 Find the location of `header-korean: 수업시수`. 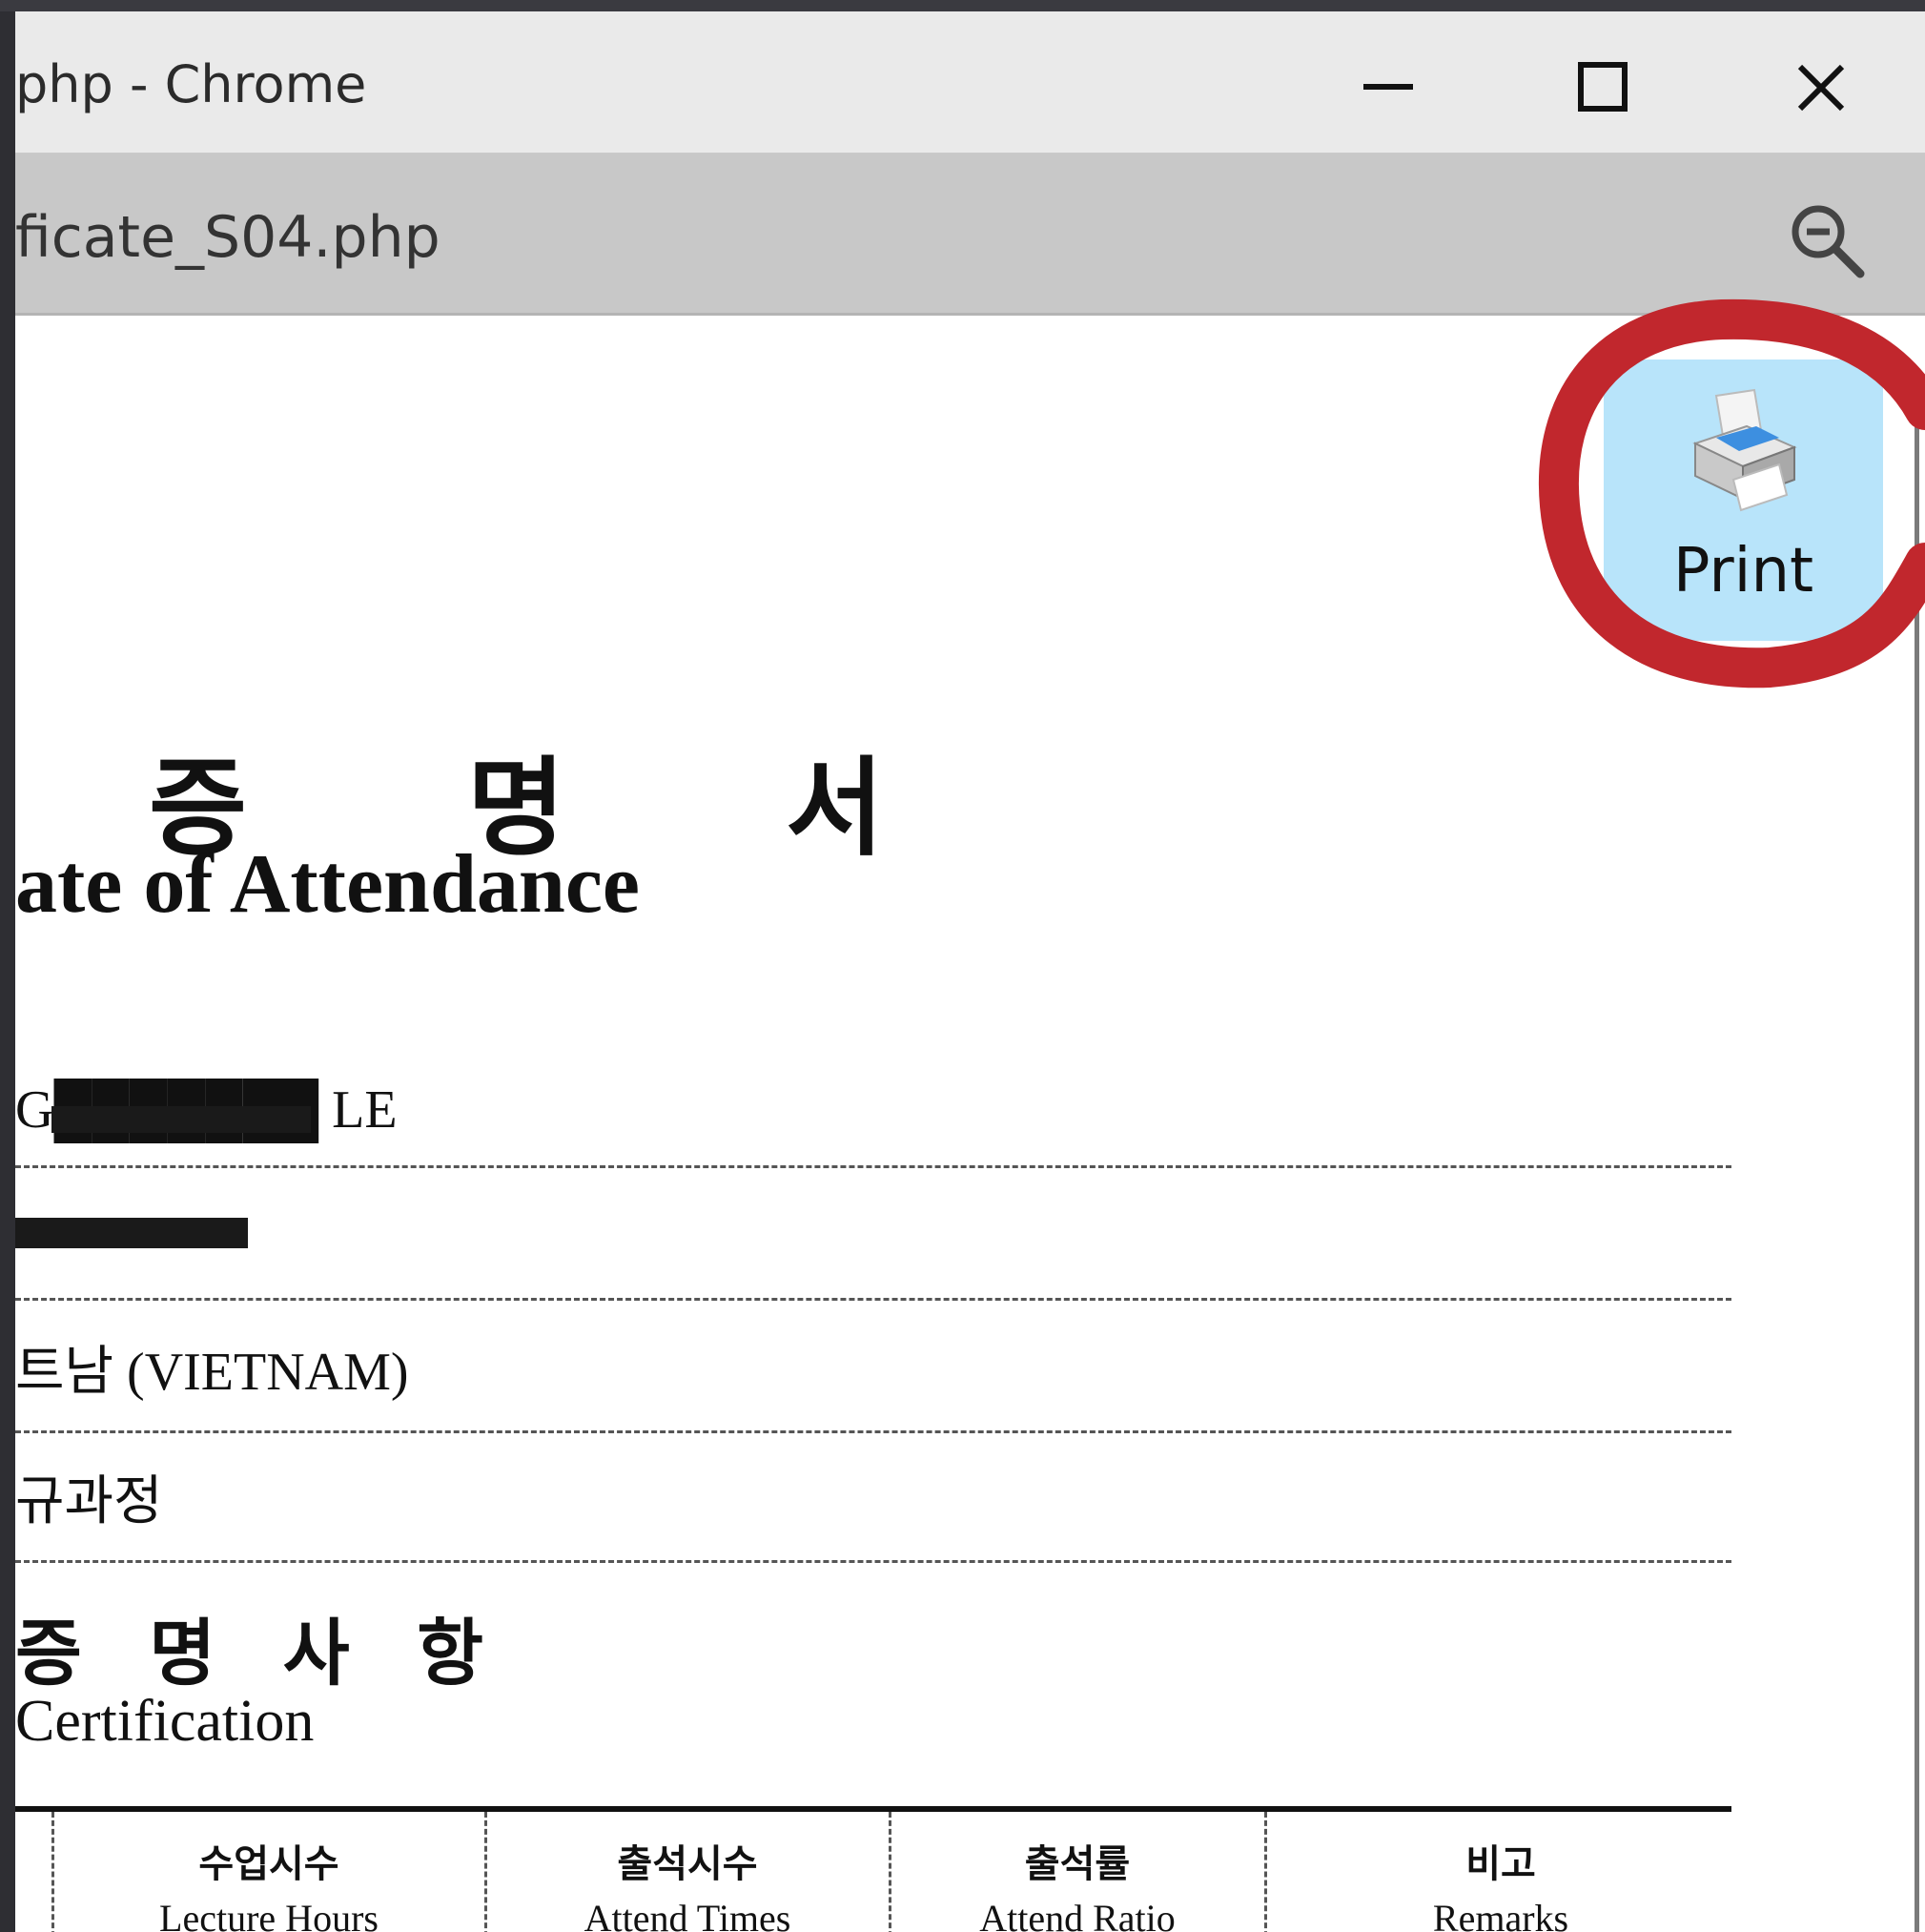

header-korean: 수업시수 is located at coordinates (269, 1864).